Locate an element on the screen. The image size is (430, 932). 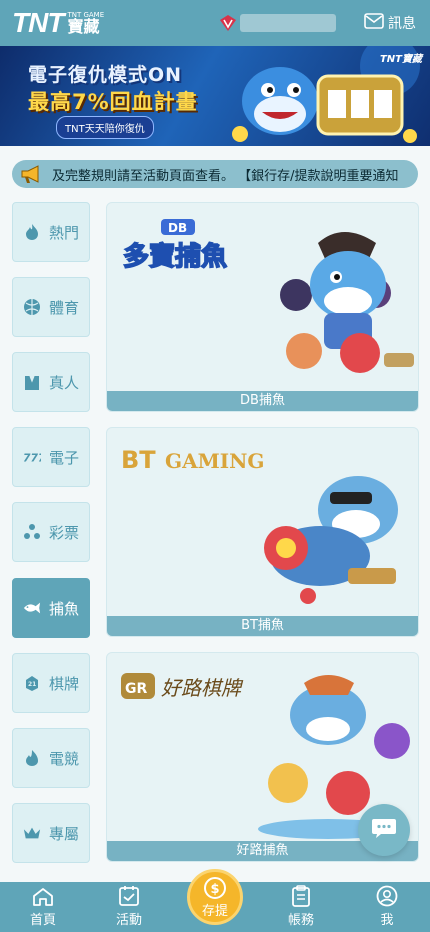
nav-activity: 活動 is located at coordinates (129, 907).